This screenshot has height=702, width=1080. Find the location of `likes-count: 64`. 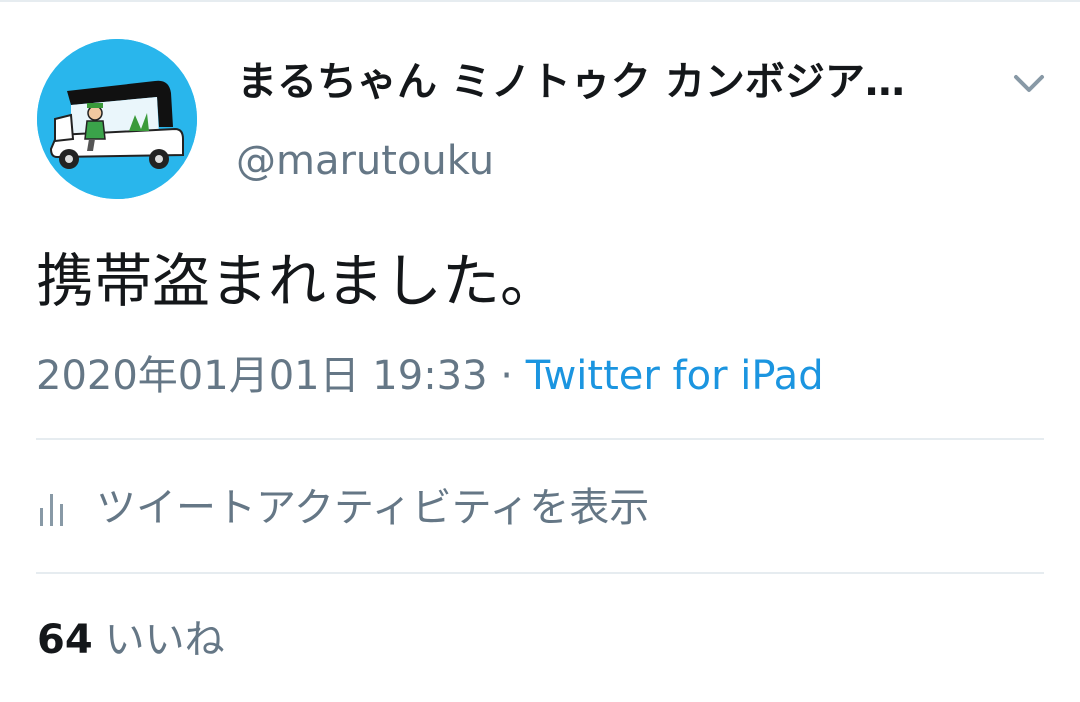

likes-count: 64 is located at coordinates (65, 640).